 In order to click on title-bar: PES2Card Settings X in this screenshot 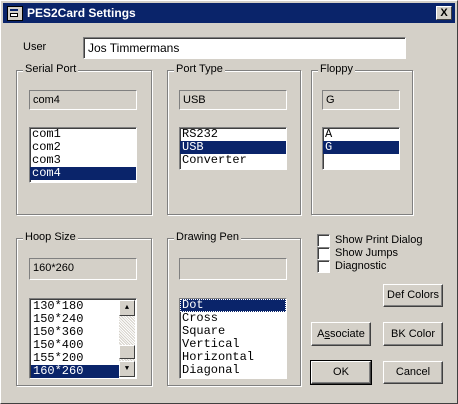, I will do `click(229, 13)`.